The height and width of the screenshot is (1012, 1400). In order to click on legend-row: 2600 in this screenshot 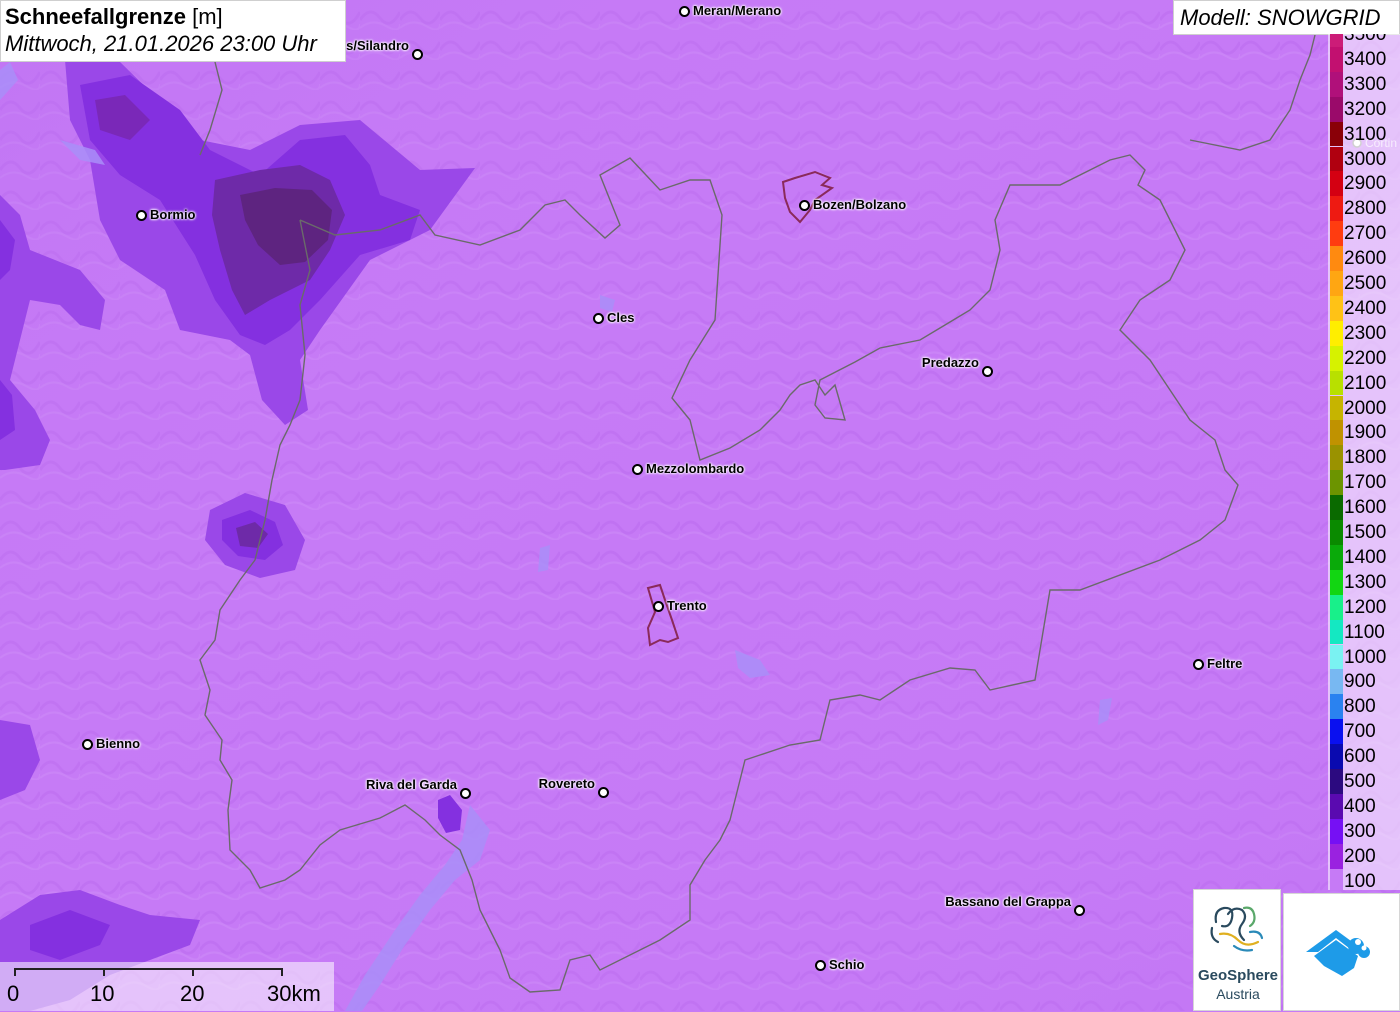, I will do `click(1364, 258)`.